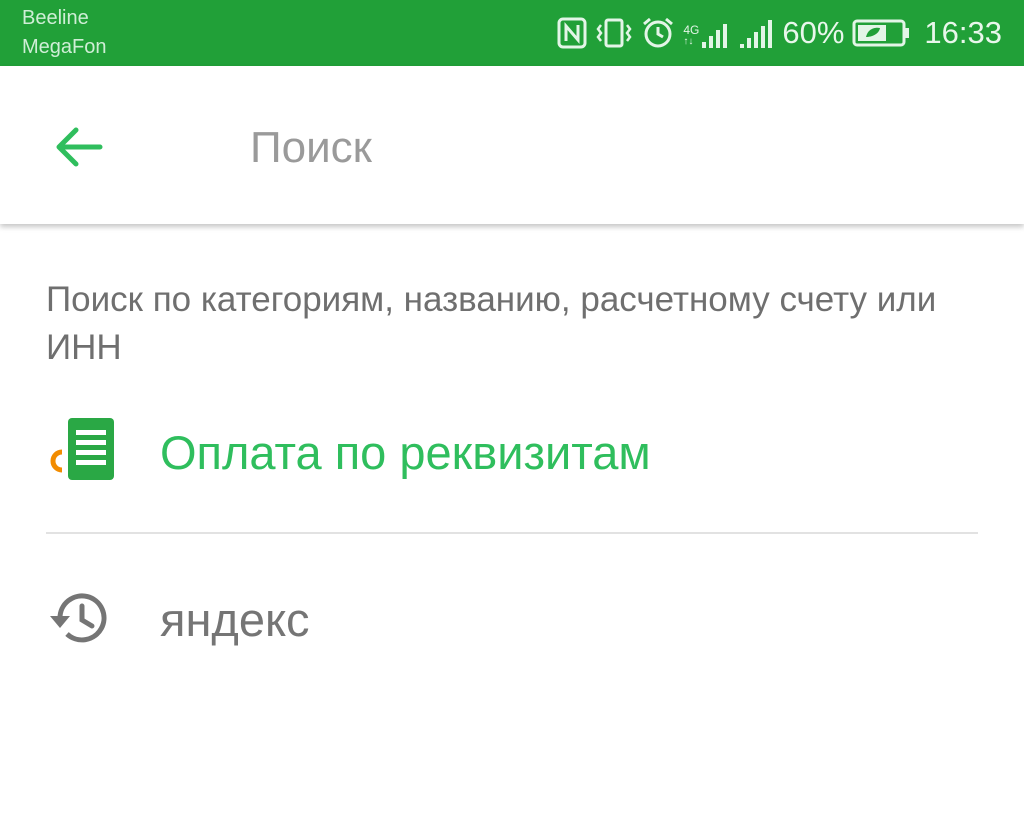  What do you see at coordinates (779, 33) in the screenshot?
I see `status-icons: 4G ↑↓ 60% 16:33` at bounding box center [779, 33].